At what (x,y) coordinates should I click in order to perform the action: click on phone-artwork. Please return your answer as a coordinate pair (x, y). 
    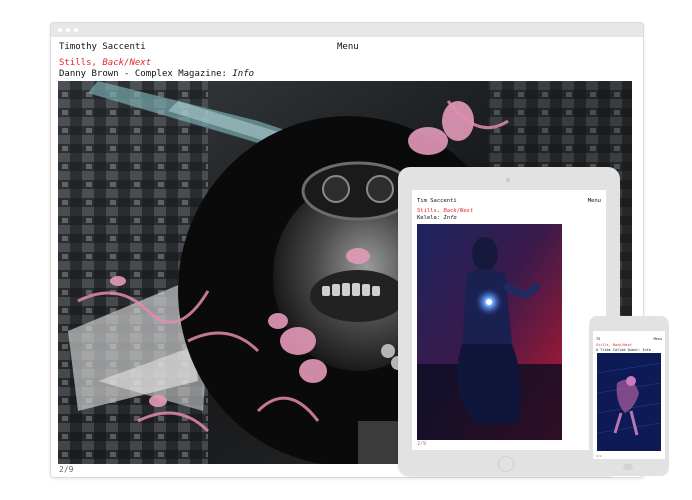
    Looking at the image, I should click on (629, 402).